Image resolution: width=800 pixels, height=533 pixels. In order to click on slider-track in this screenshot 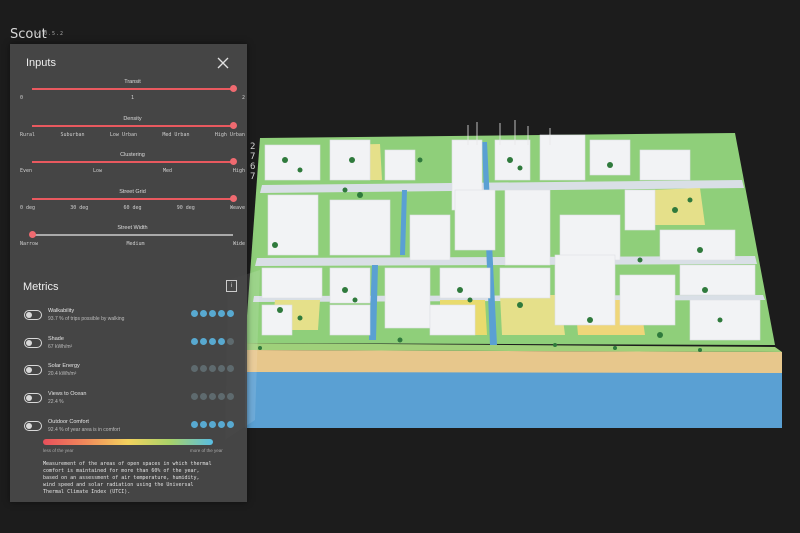, I will do `click(132, 235)`.